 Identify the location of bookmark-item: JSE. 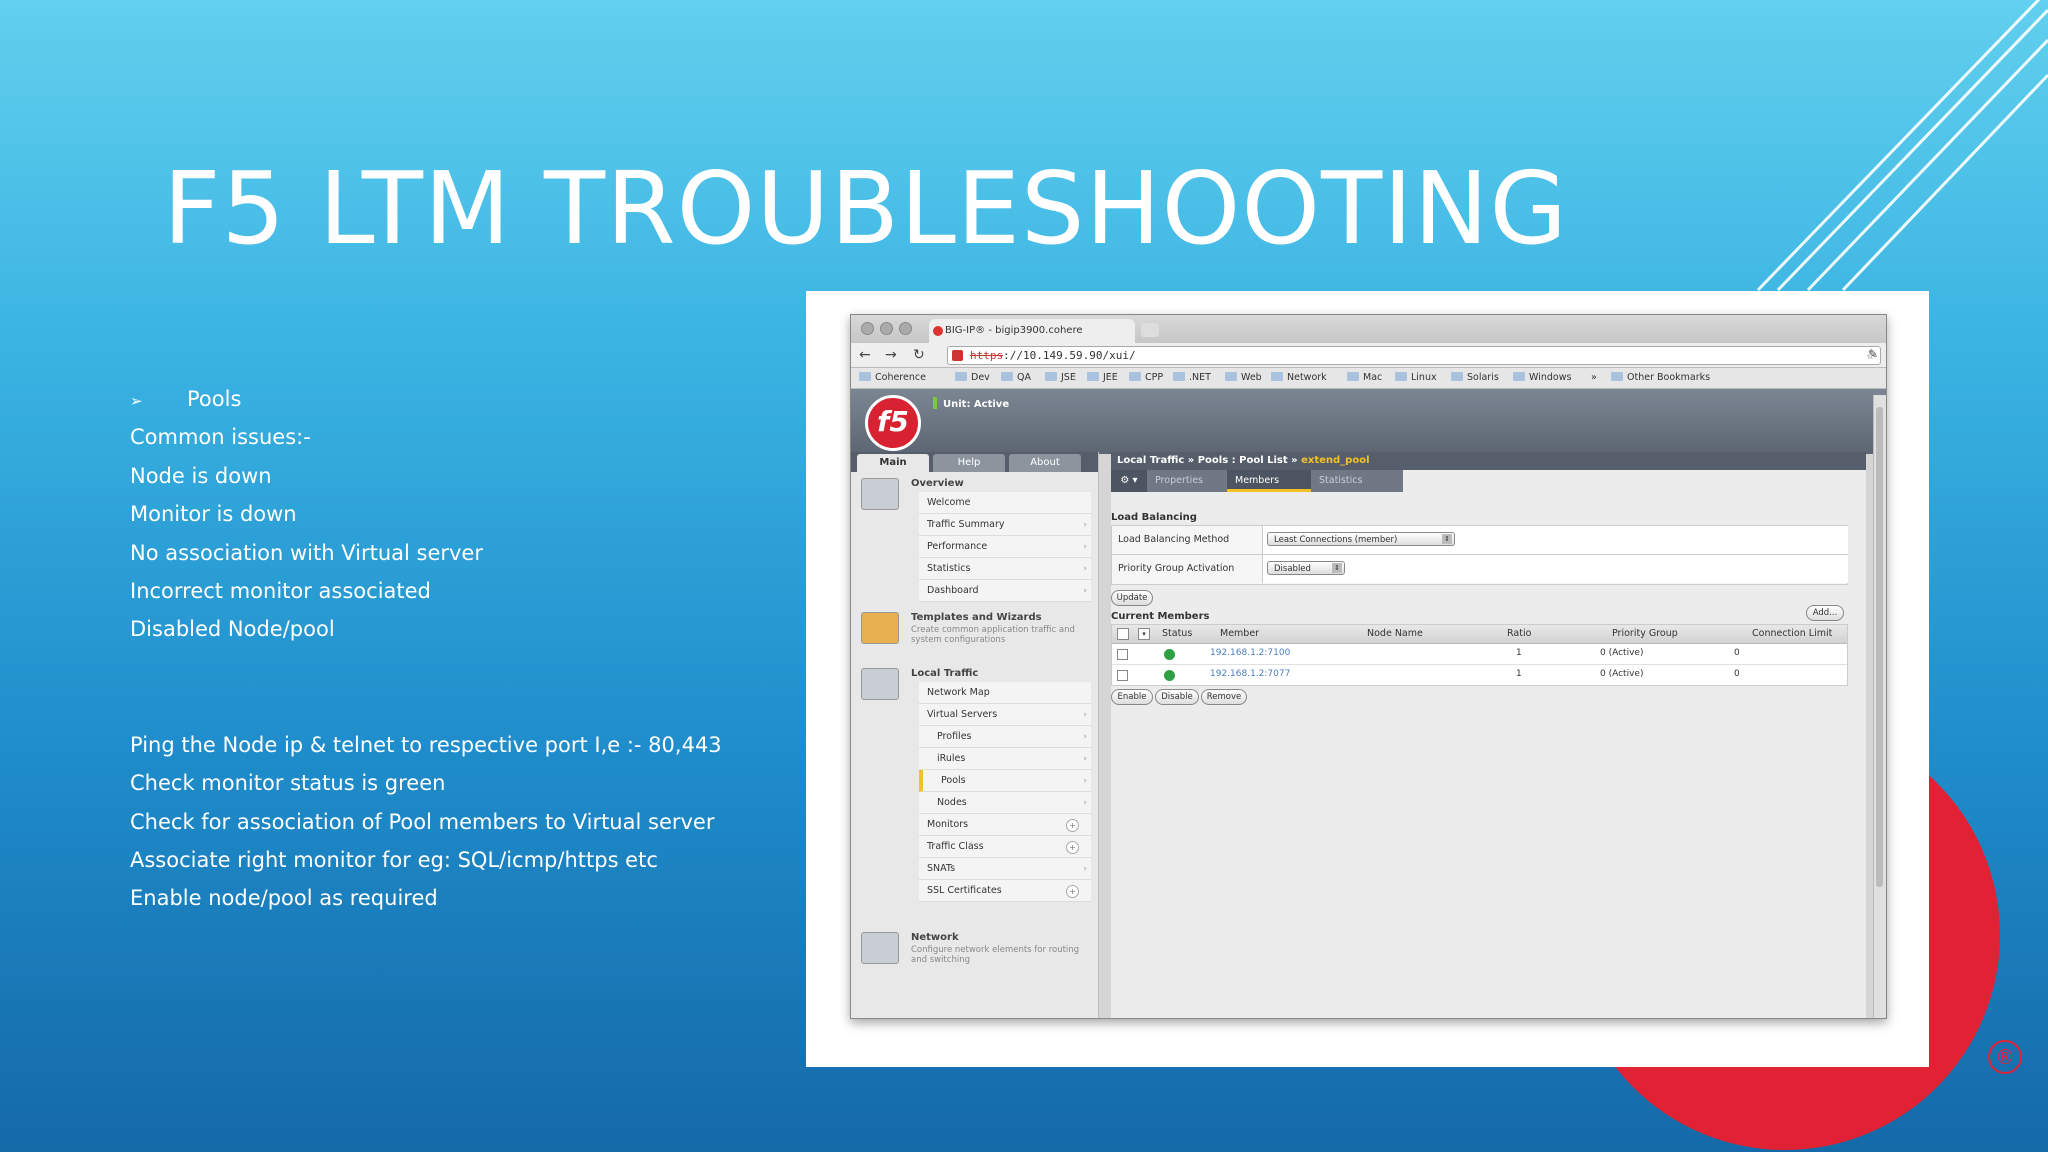
(1060, 377).